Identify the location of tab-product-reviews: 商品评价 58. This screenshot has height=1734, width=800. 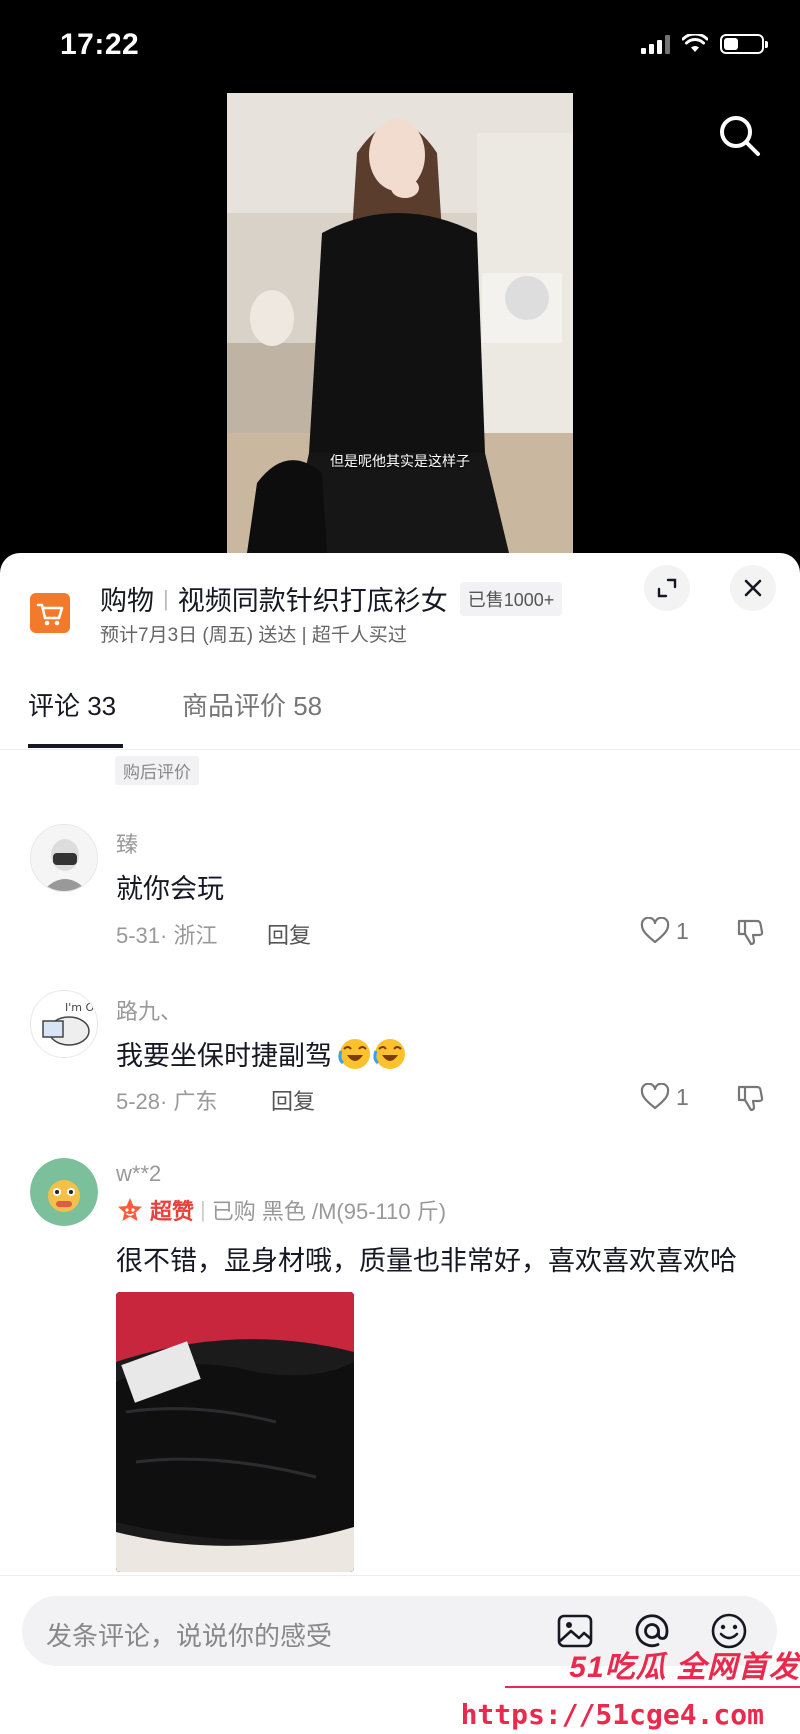
(252, 706).